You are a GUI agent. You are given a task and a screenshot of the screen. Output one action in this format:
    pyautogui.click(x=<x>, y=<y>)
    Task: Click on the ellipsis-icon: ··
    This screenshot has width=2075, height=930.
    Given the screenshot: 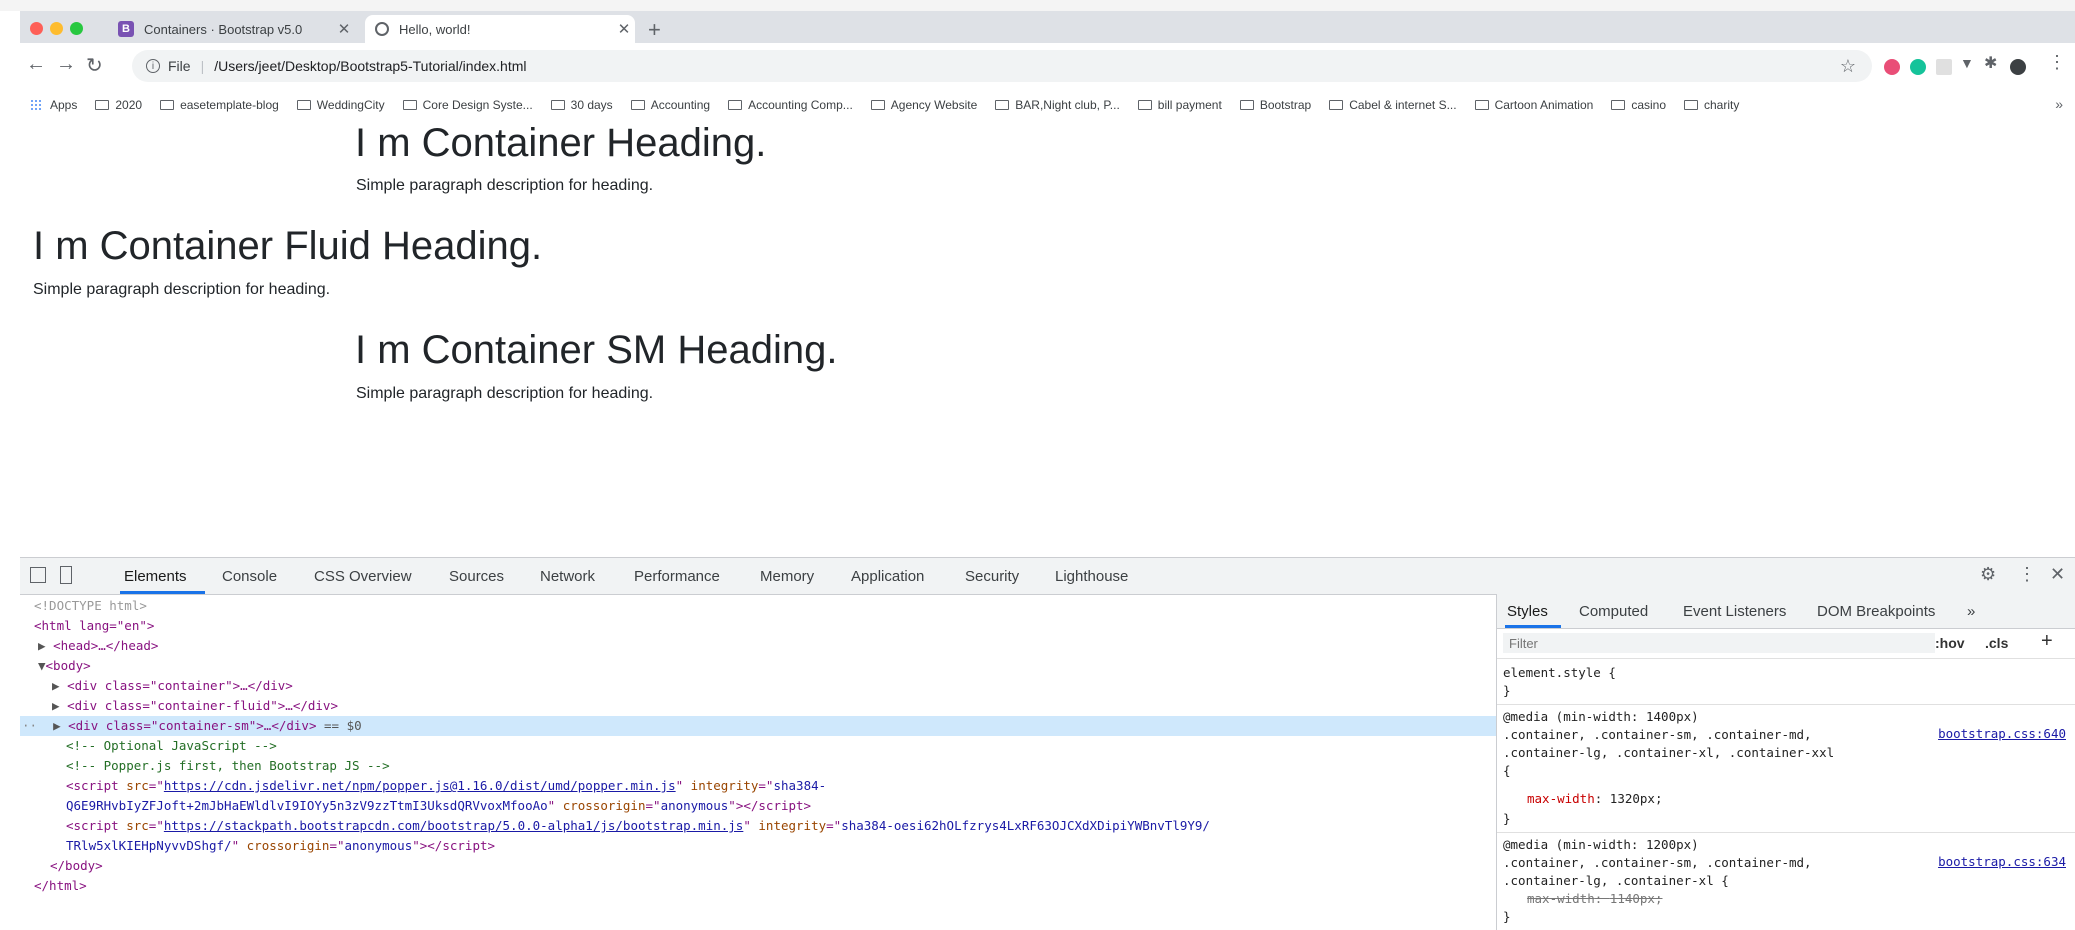 What is the action you would take?
    pyautogui.click(x=30, y=725)
    